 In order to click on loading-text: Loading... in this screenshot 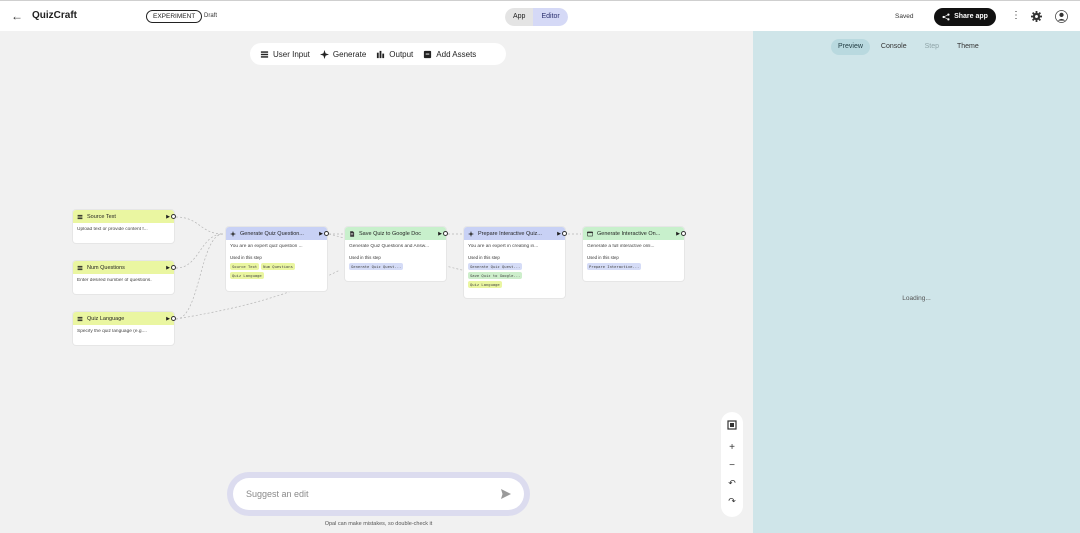, I will do `click(916, 298)`.